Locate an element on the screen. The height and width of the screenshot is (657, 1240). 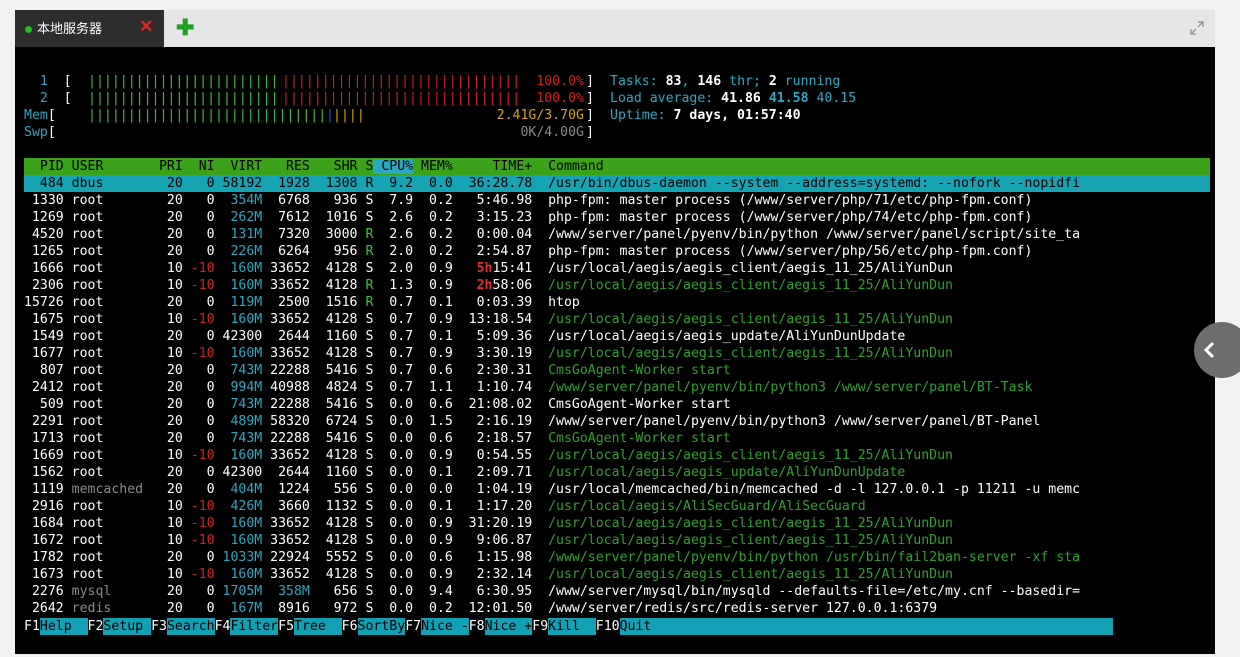
cell-virt: 489M is located at coordinates (238, 421).